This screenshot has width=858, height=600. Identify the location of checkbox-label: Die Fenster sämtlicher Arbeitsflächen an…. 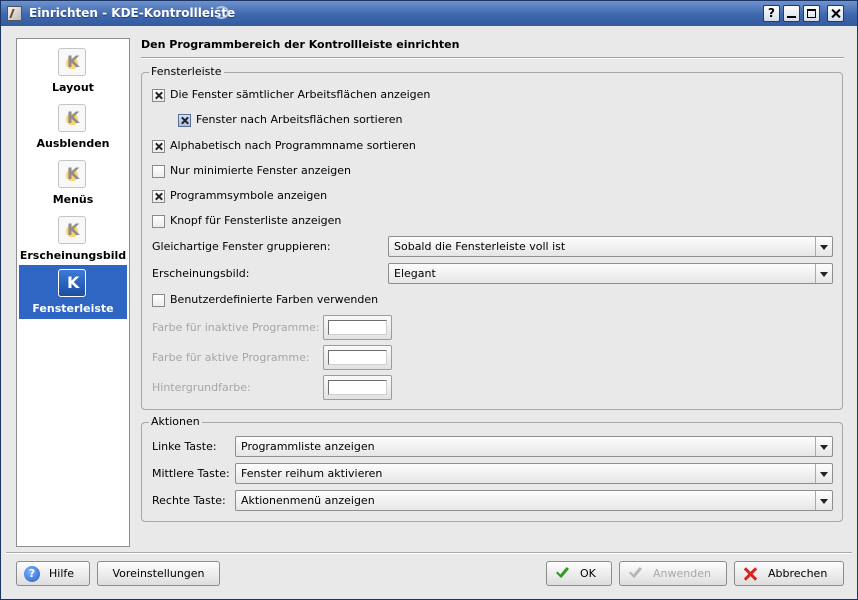
(300, 94).